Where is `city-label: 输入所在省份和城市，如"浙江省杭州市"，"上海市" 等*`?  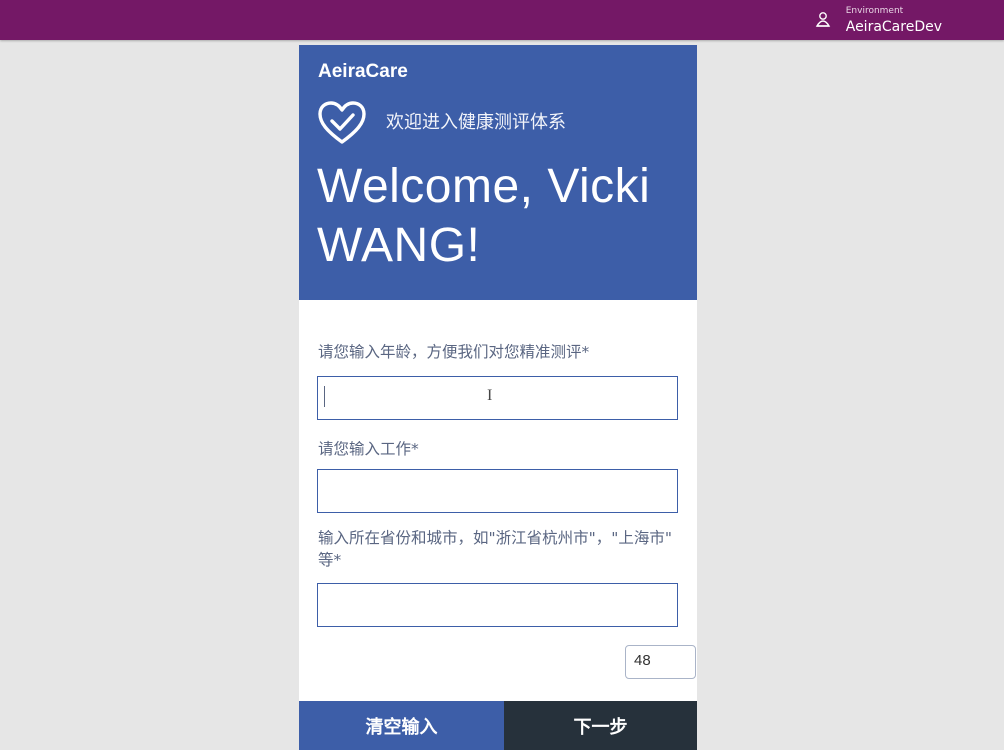
city-label: 输入所在省份和城市，如"浙江省杭州市"，"上海市" 等* is located at coordinates (495, 549).